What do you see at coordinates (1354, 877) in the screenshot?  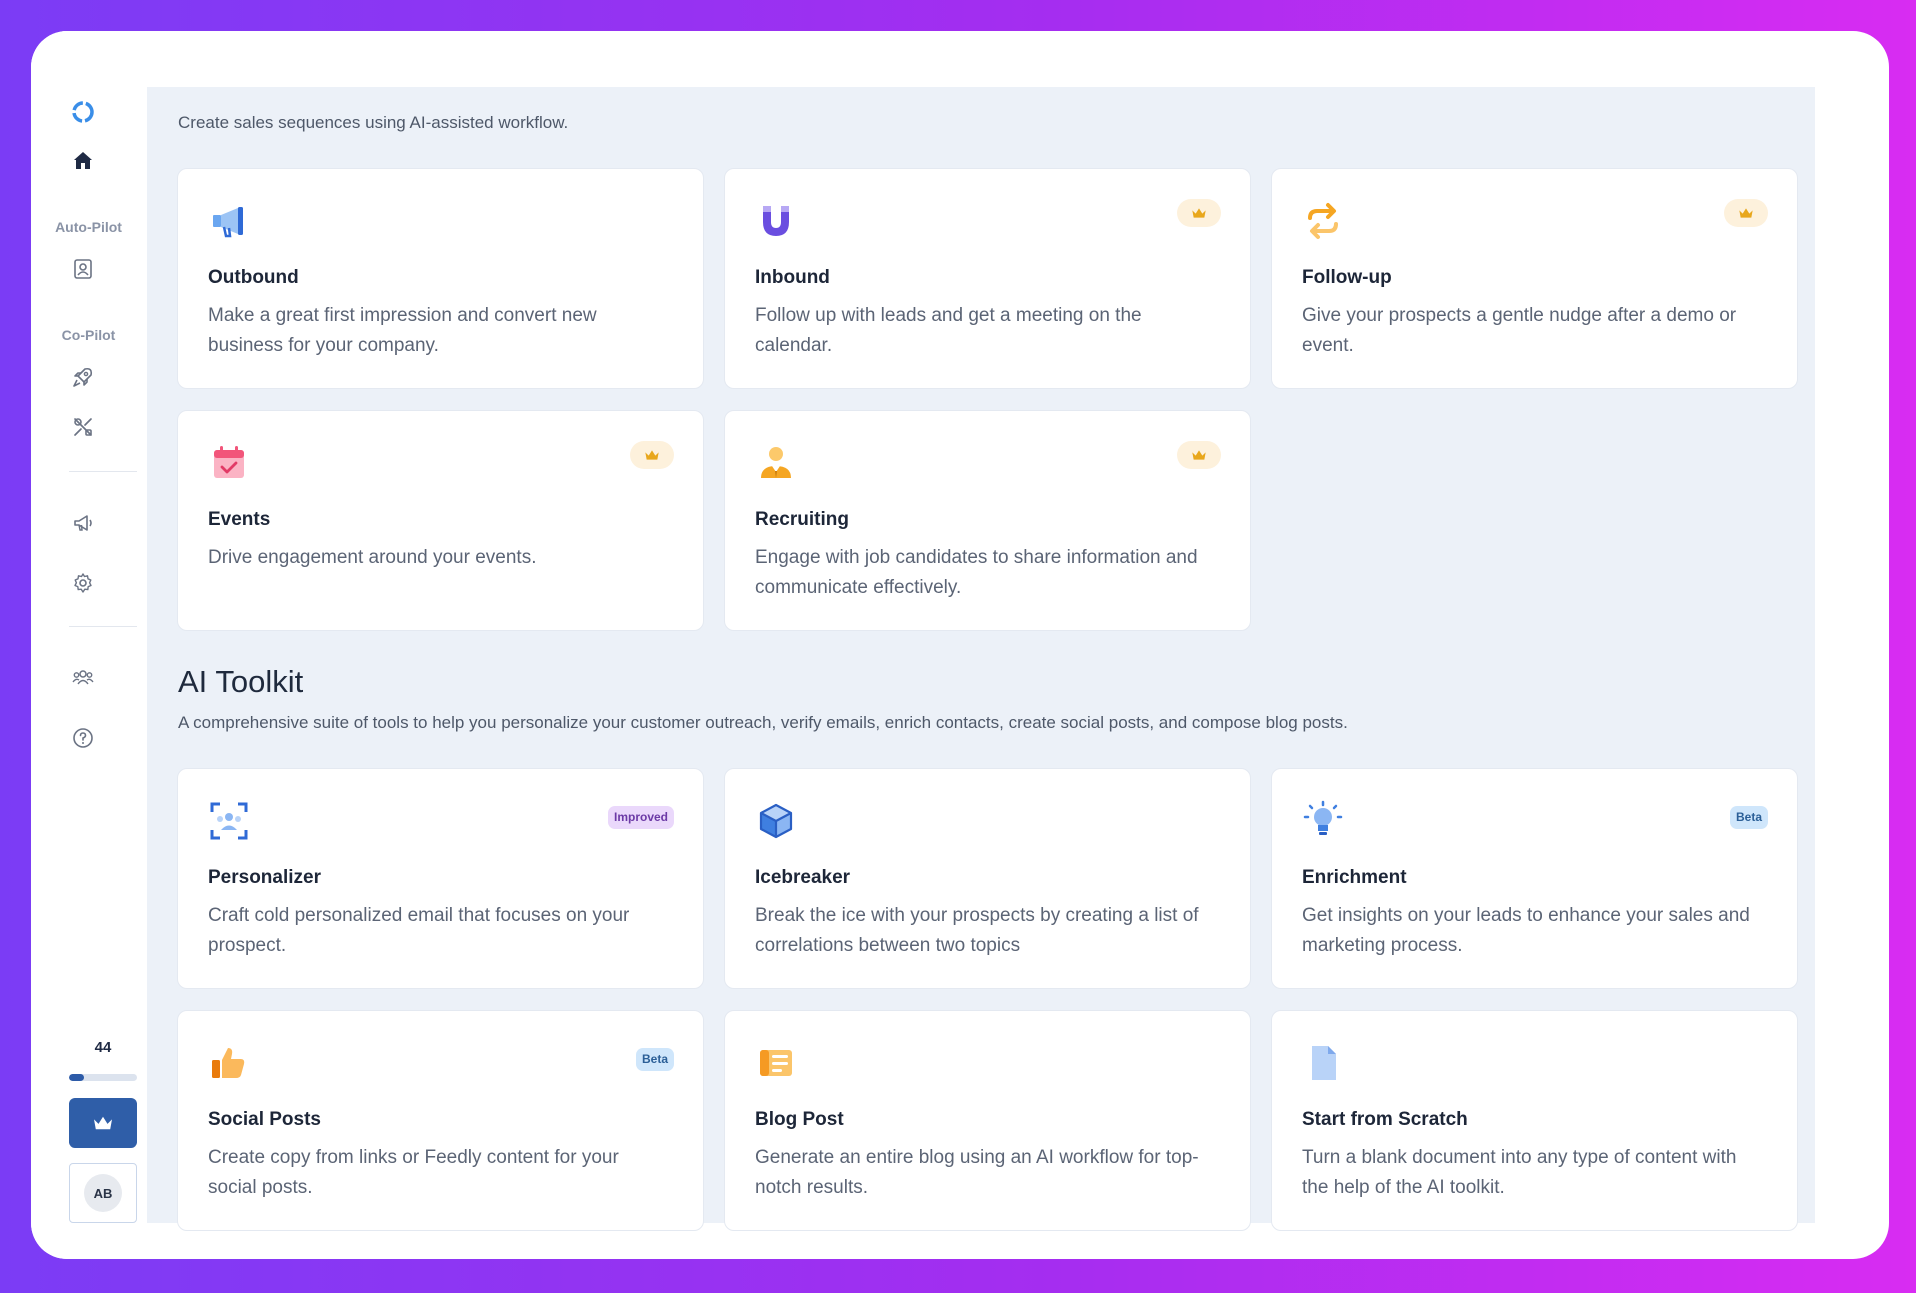 I see `card-title: Enrichment` at bounding box center [1354, 877].